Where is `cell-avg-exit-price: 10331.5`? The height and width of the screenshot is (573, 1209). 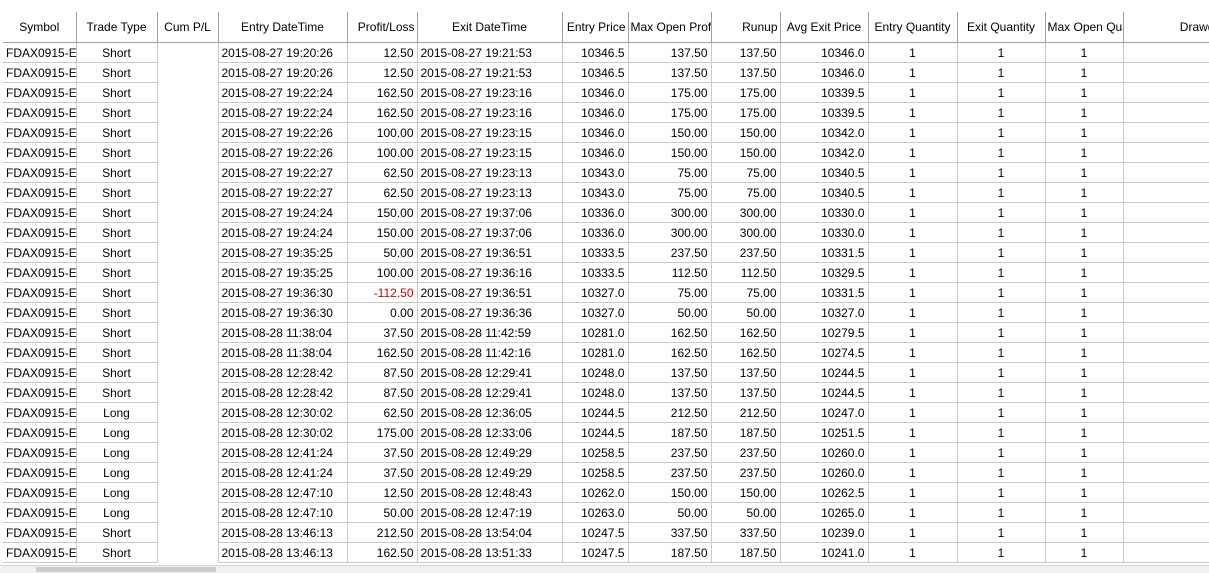 cell-avg-exit-price: 10331.5 is located at coordinates (824, 292).